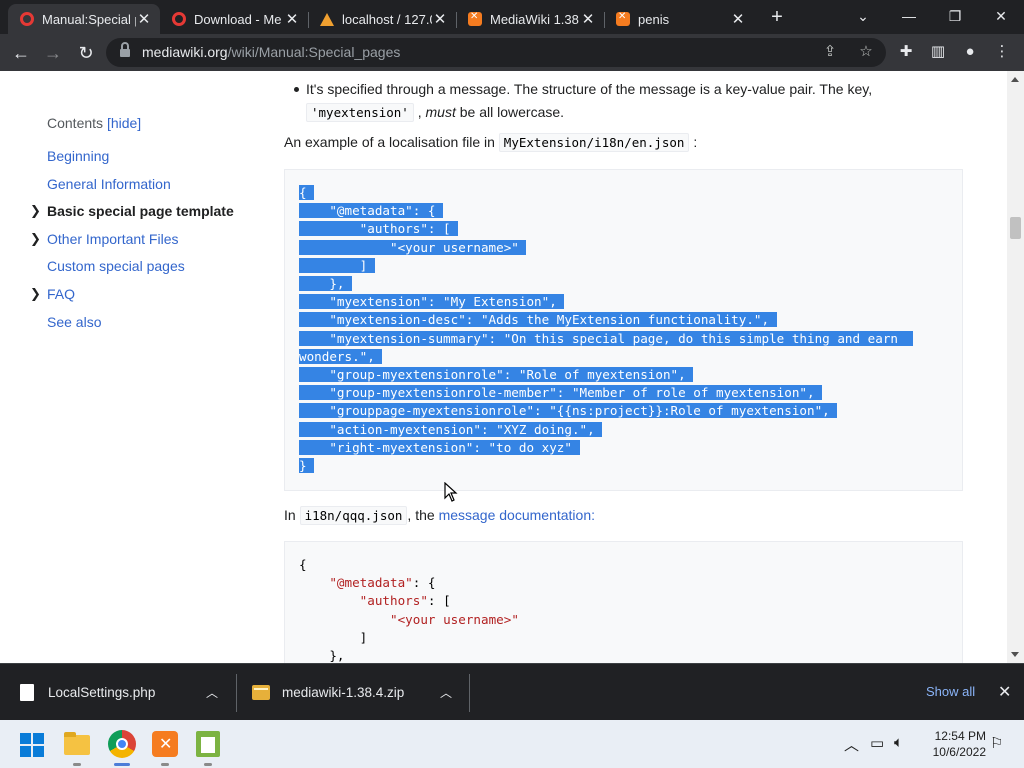  What do you see at coordinates (122, 744) in the screenshot?
I see `chrome-icon` at bounding box center [122, 744].